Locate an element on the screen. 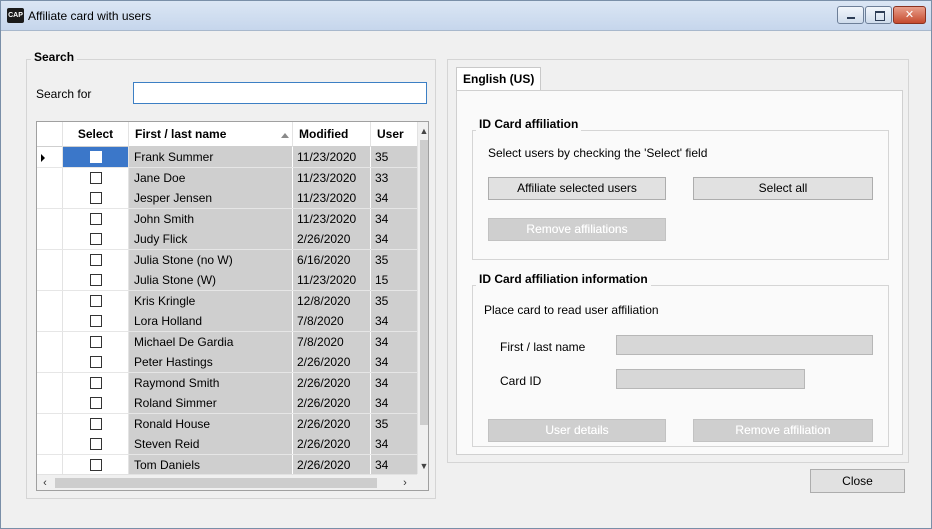 The height and width of the screenshot is (529, 932). table-row: Frank Summer 11/23/2020 35 is located at coordinates (227, 157).